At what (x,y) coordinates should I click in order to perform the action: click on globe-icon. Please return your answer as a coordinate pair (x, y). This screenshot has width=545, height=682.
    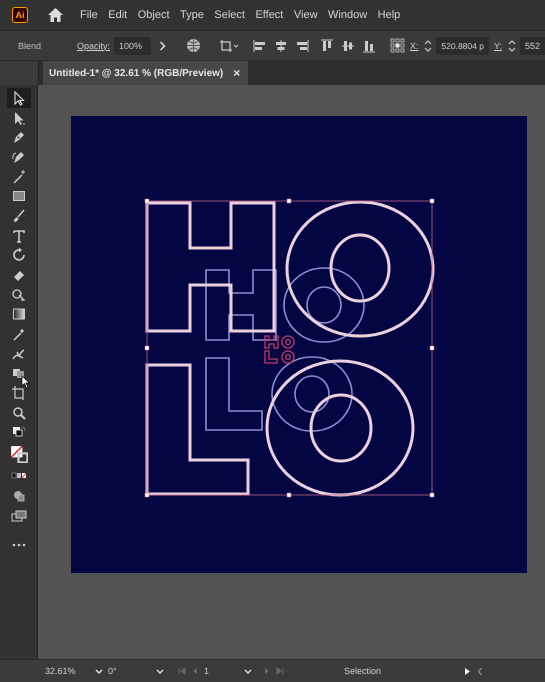
    Looking at the image, I should click on (193, 45).